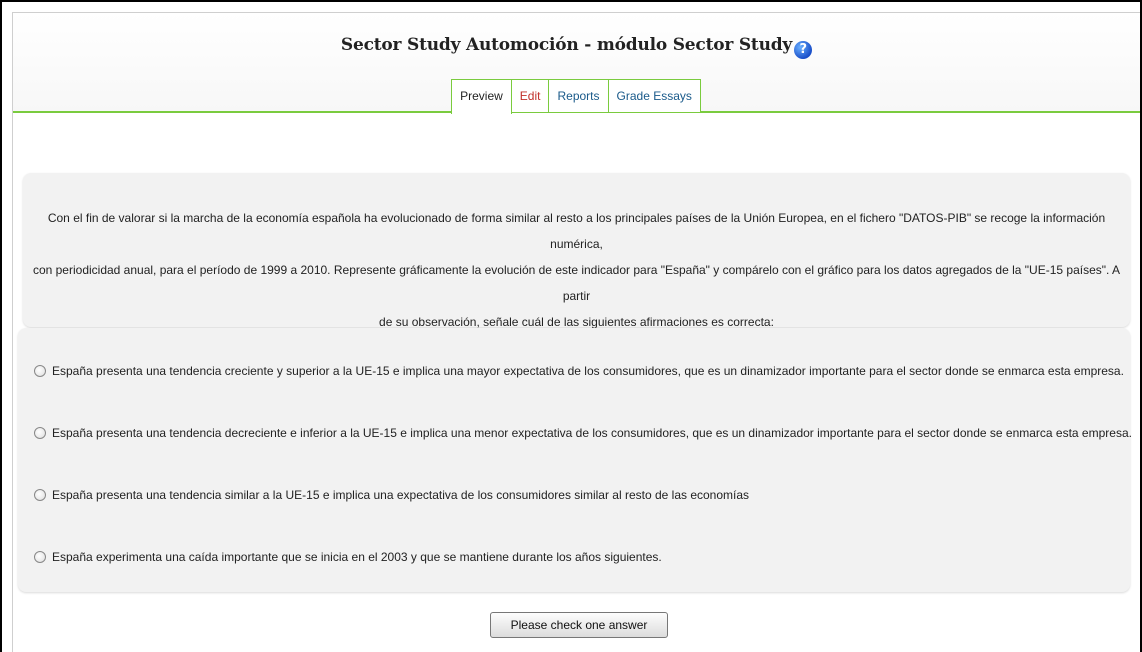  What do you see at coordinates (530, 95) in the screenshot?
I see `tab-edit: Edit` at bounding box center [530, 95].